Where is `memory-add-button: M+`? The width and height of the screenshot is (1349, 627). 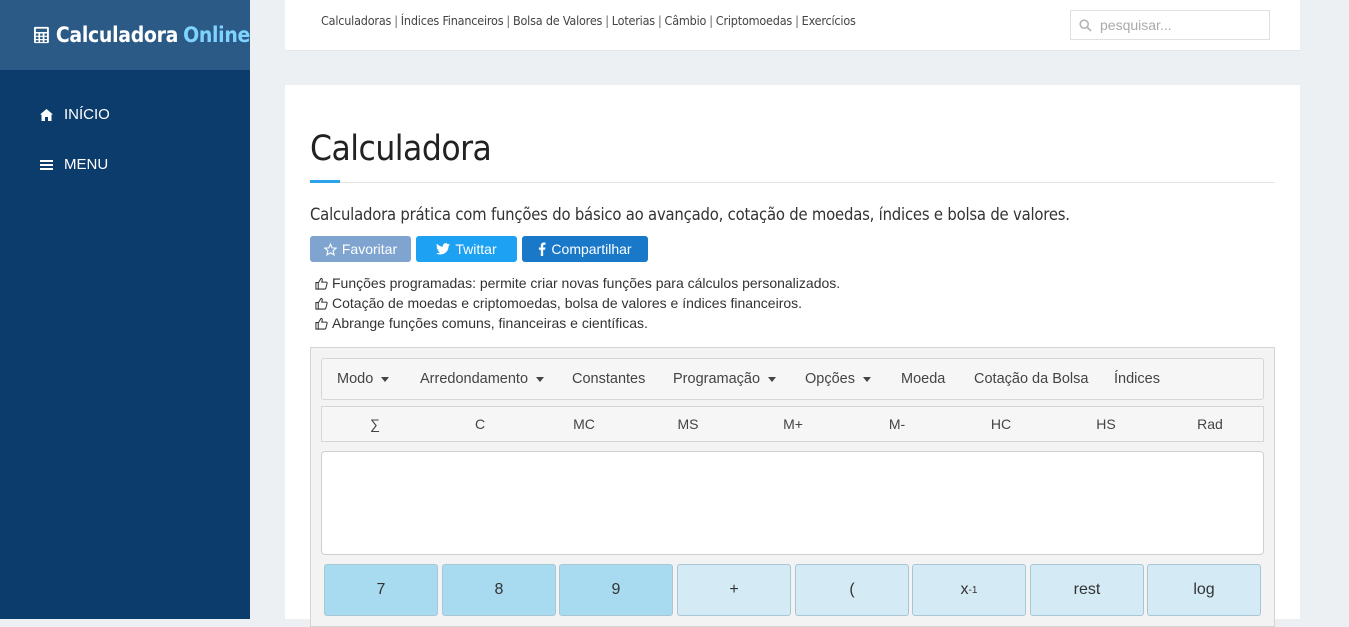
memory-add-button: M+ is located at coordinates (793, 424).